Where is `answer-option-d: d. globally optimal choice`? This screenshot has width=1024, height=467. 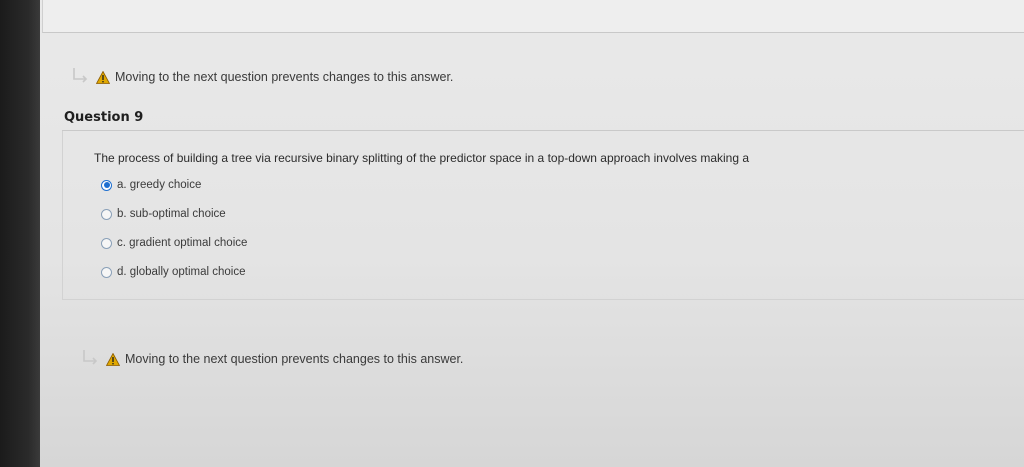
answer-option-d: d. globally optimal choice is located at coordinates (173, 272).